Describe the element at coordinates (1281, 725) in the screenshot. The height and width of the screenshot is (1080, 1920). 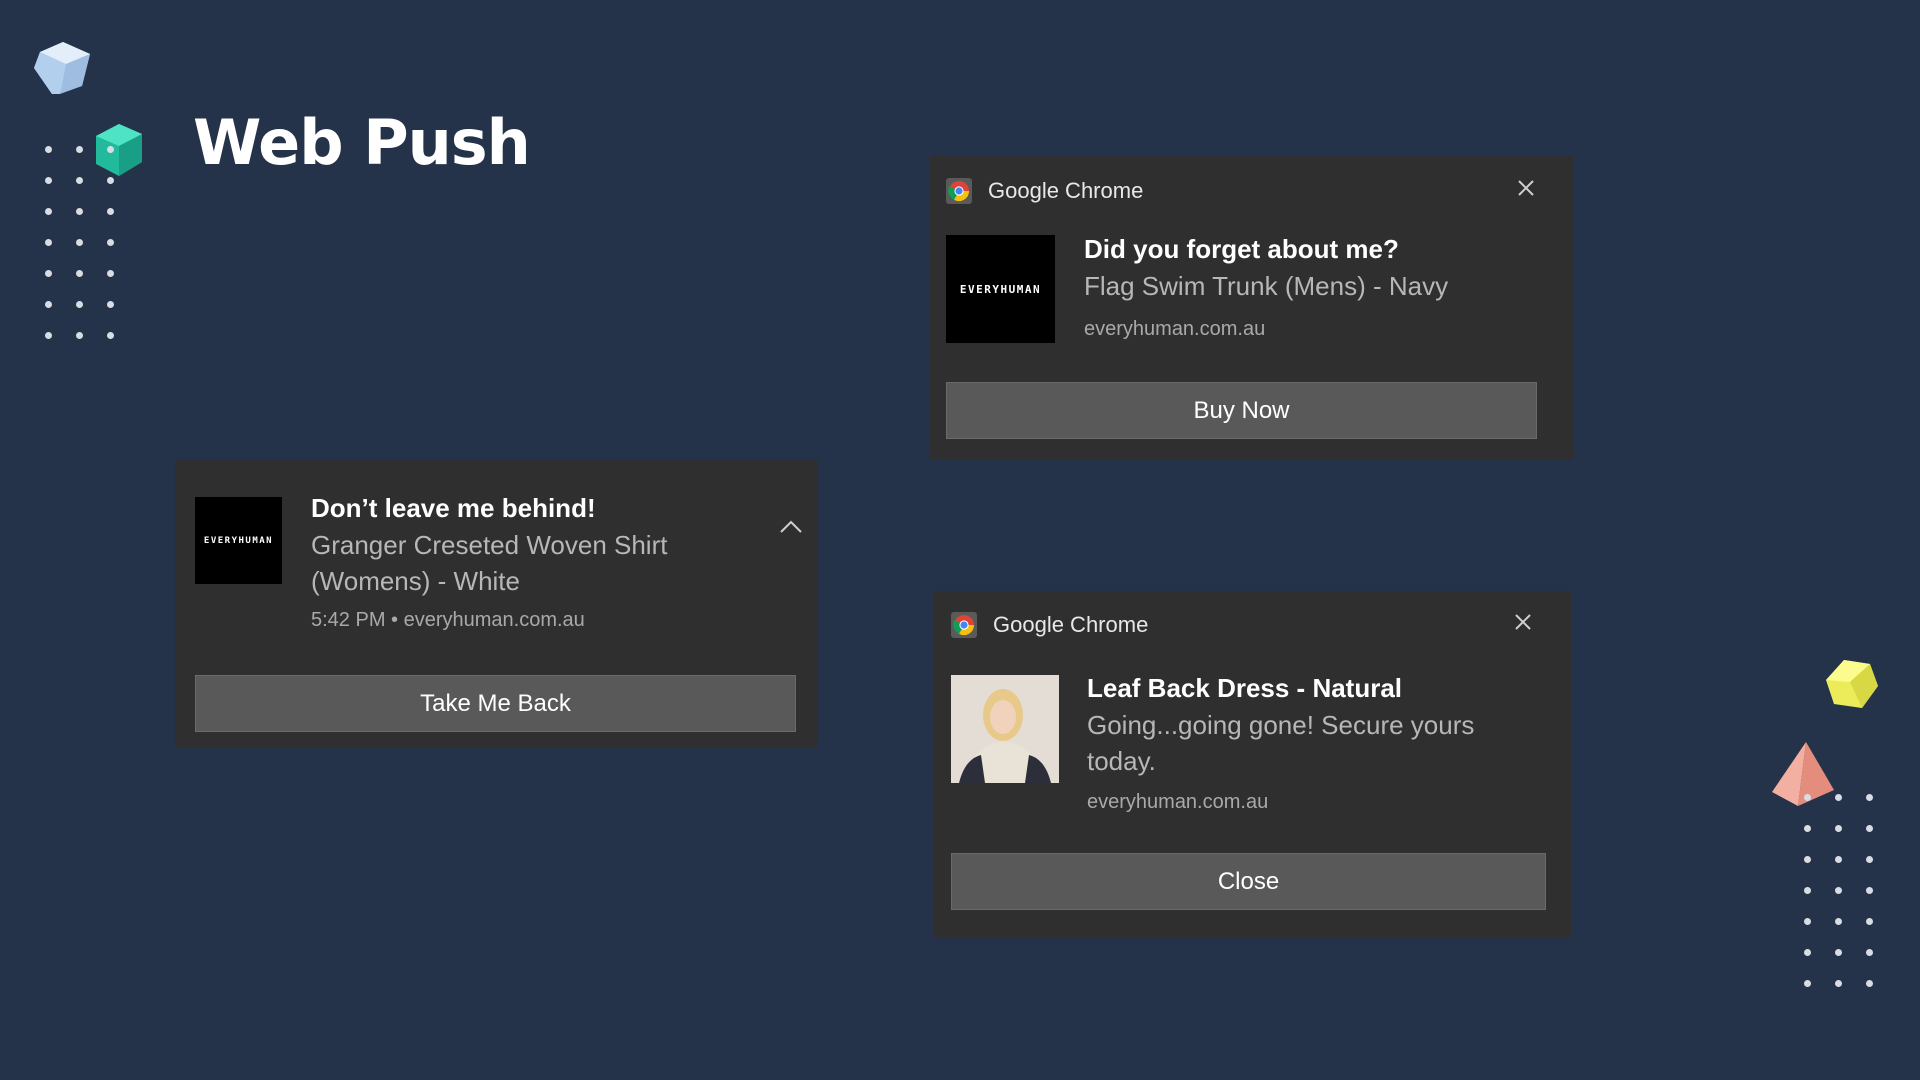
I see `notification-body-line1: Going...going gone! Secure yours` at that location.